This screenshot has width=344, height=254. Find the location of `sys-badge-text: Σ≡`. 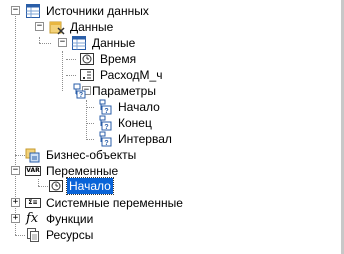

sys-badge-text: Σ≡ is located at coordinates (33, 202).